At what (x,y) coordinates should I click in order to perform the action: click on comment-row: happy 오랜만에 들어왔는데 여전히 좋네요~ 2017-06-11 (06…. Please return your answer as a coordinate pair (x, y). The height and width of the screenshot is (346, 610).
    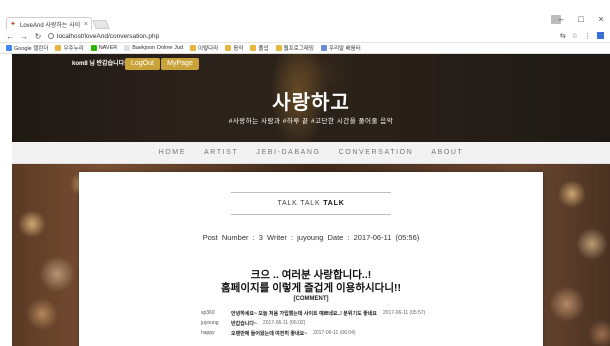
    Looking at the image, I should click on (366, 333).